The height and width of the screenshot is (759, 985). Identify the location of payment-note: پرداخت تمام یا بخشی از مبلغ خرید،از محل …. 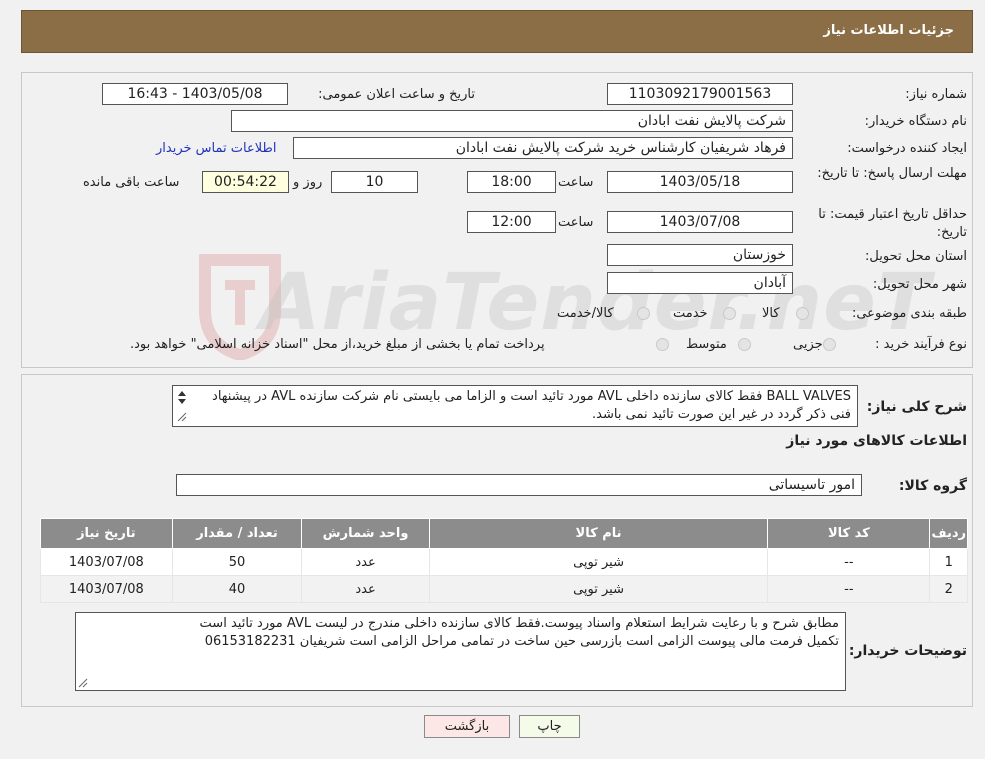
(337, 344).